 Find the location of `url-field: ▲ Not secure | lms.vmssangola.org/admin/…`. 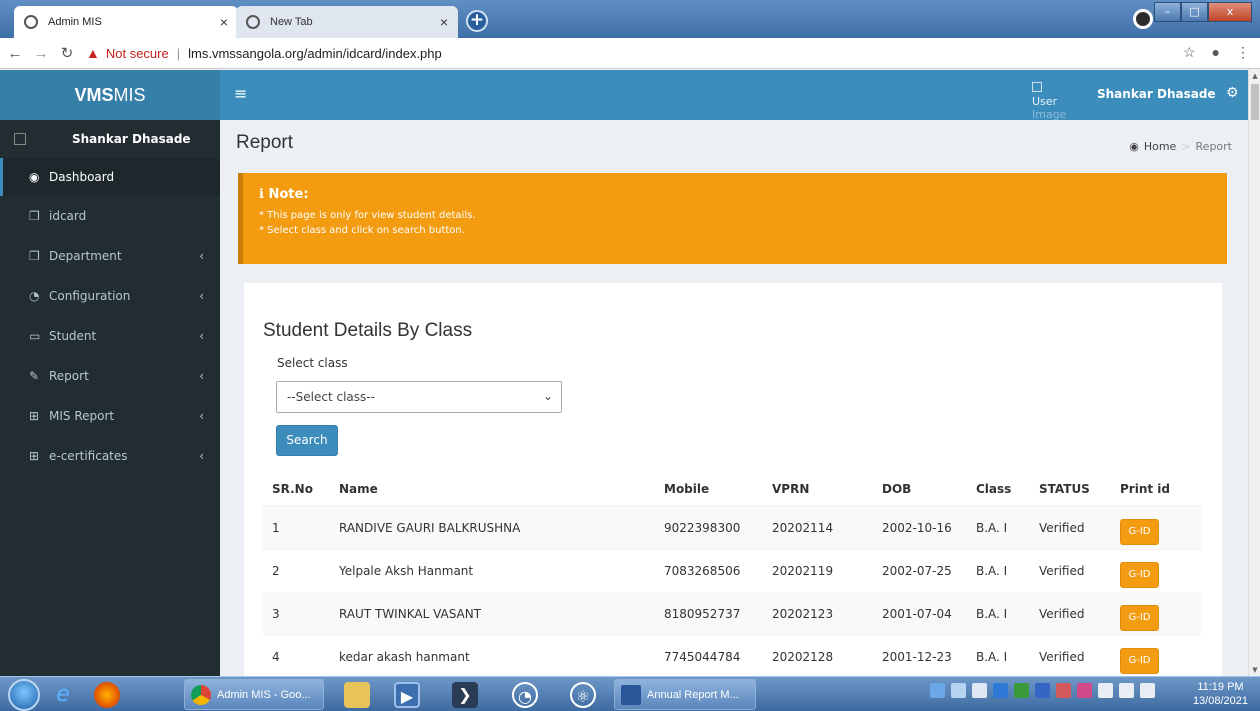

url-field: ▲ Not secure | lms.vmssangola.org/admin/… is located at coordinates (264, 53).